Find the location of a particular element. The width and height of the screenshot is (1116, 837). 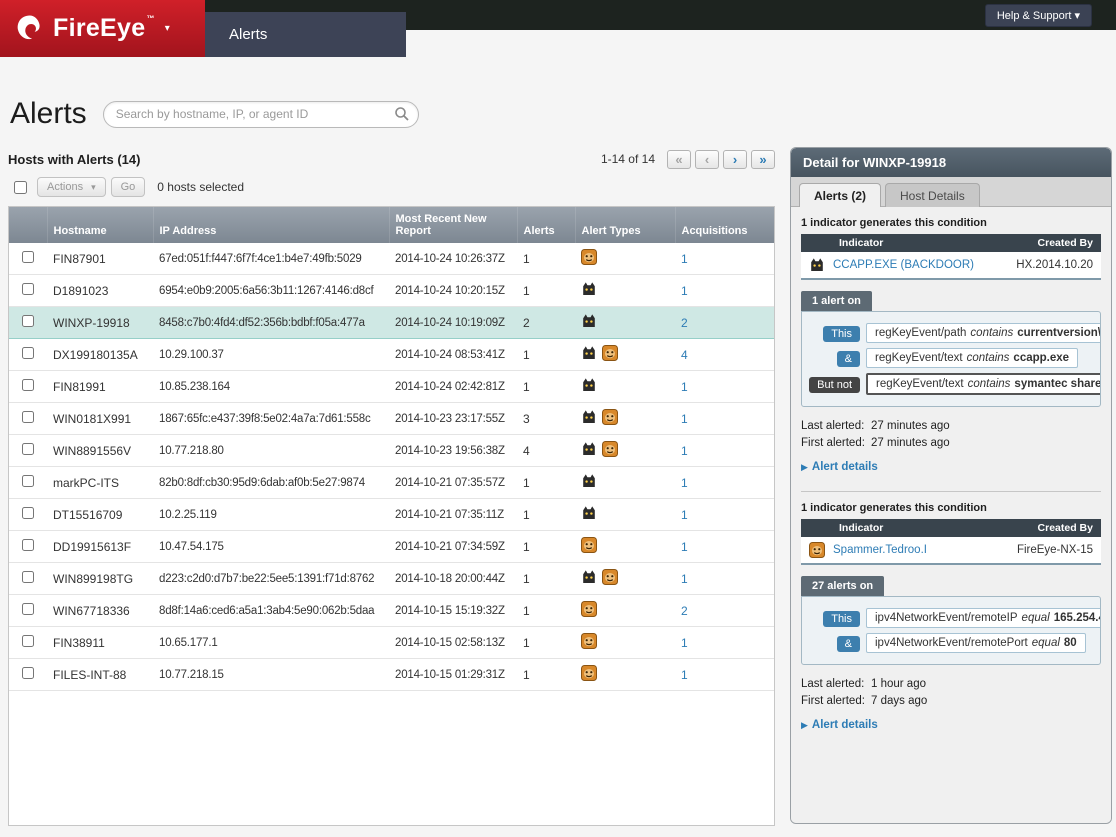

actions-dropdown: Actions ▾ is located at coordinates (71, 187).